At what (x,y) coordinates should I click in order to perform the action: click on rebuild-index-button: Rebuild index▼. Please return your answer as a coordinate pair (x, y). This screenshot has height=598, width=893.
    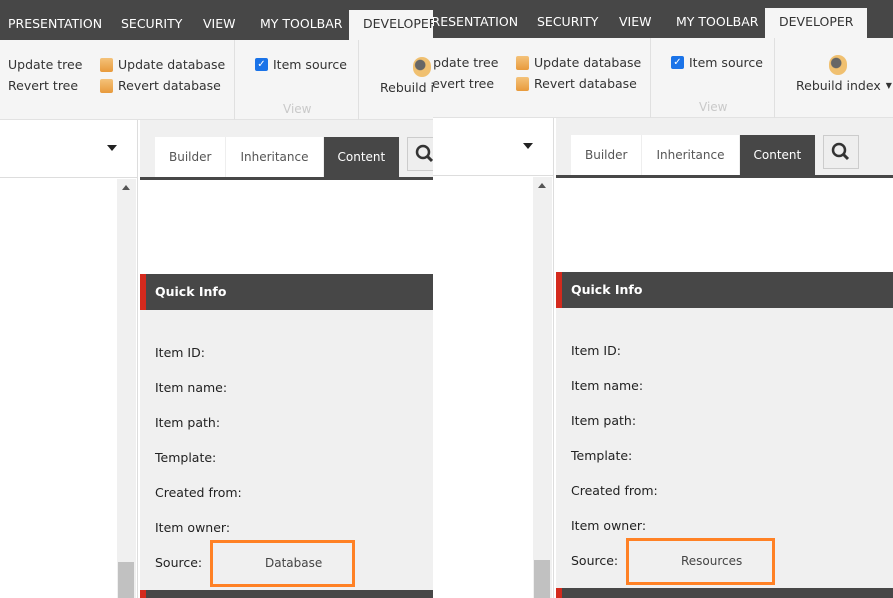
    Looking at the image, I should click on (406, 87).